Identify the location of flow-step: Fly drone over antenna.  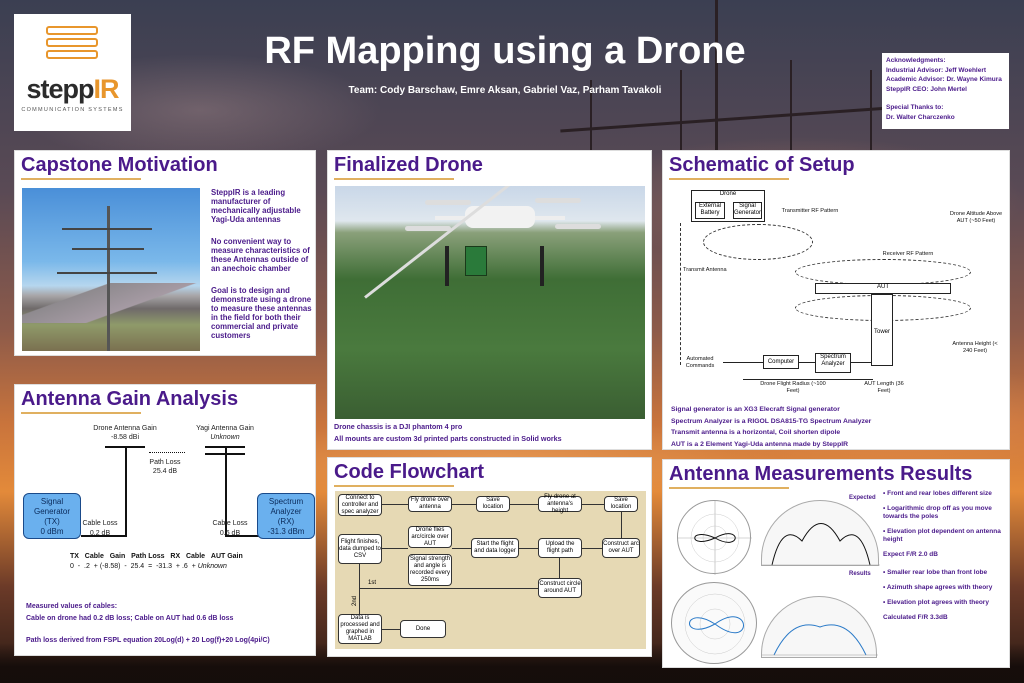
(430, 504).